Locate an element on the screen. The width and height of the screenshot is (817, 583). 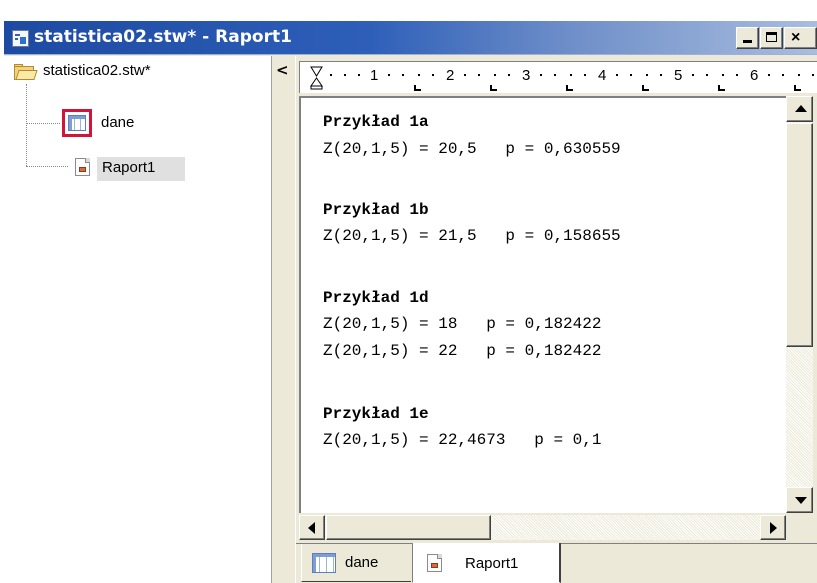
close-button: × is located at coordinates (800, 38).